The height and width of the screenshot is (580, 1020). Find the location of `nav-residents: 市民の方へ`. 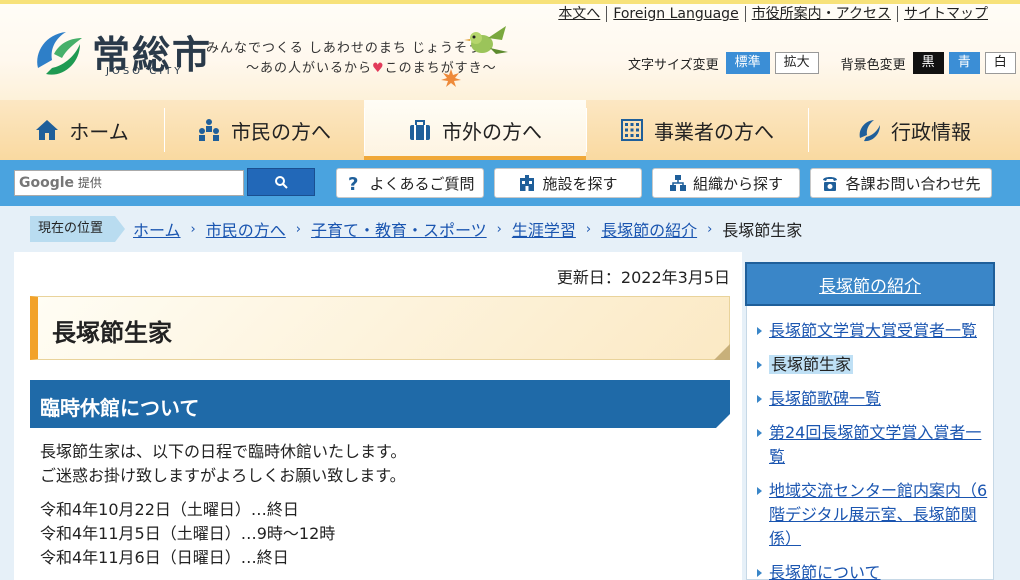

nav-residents: 市民の方へ is located at coordinates (264, 130).